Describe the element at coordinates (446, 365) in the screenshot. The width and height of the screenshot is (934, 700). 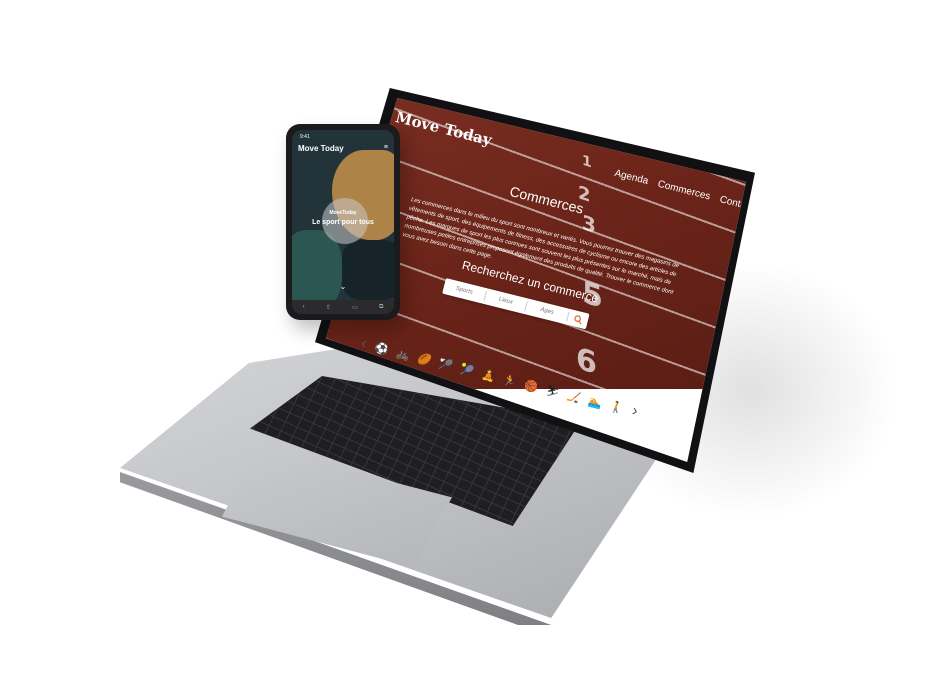
I see `badminton-icon: 🏸` at that location.